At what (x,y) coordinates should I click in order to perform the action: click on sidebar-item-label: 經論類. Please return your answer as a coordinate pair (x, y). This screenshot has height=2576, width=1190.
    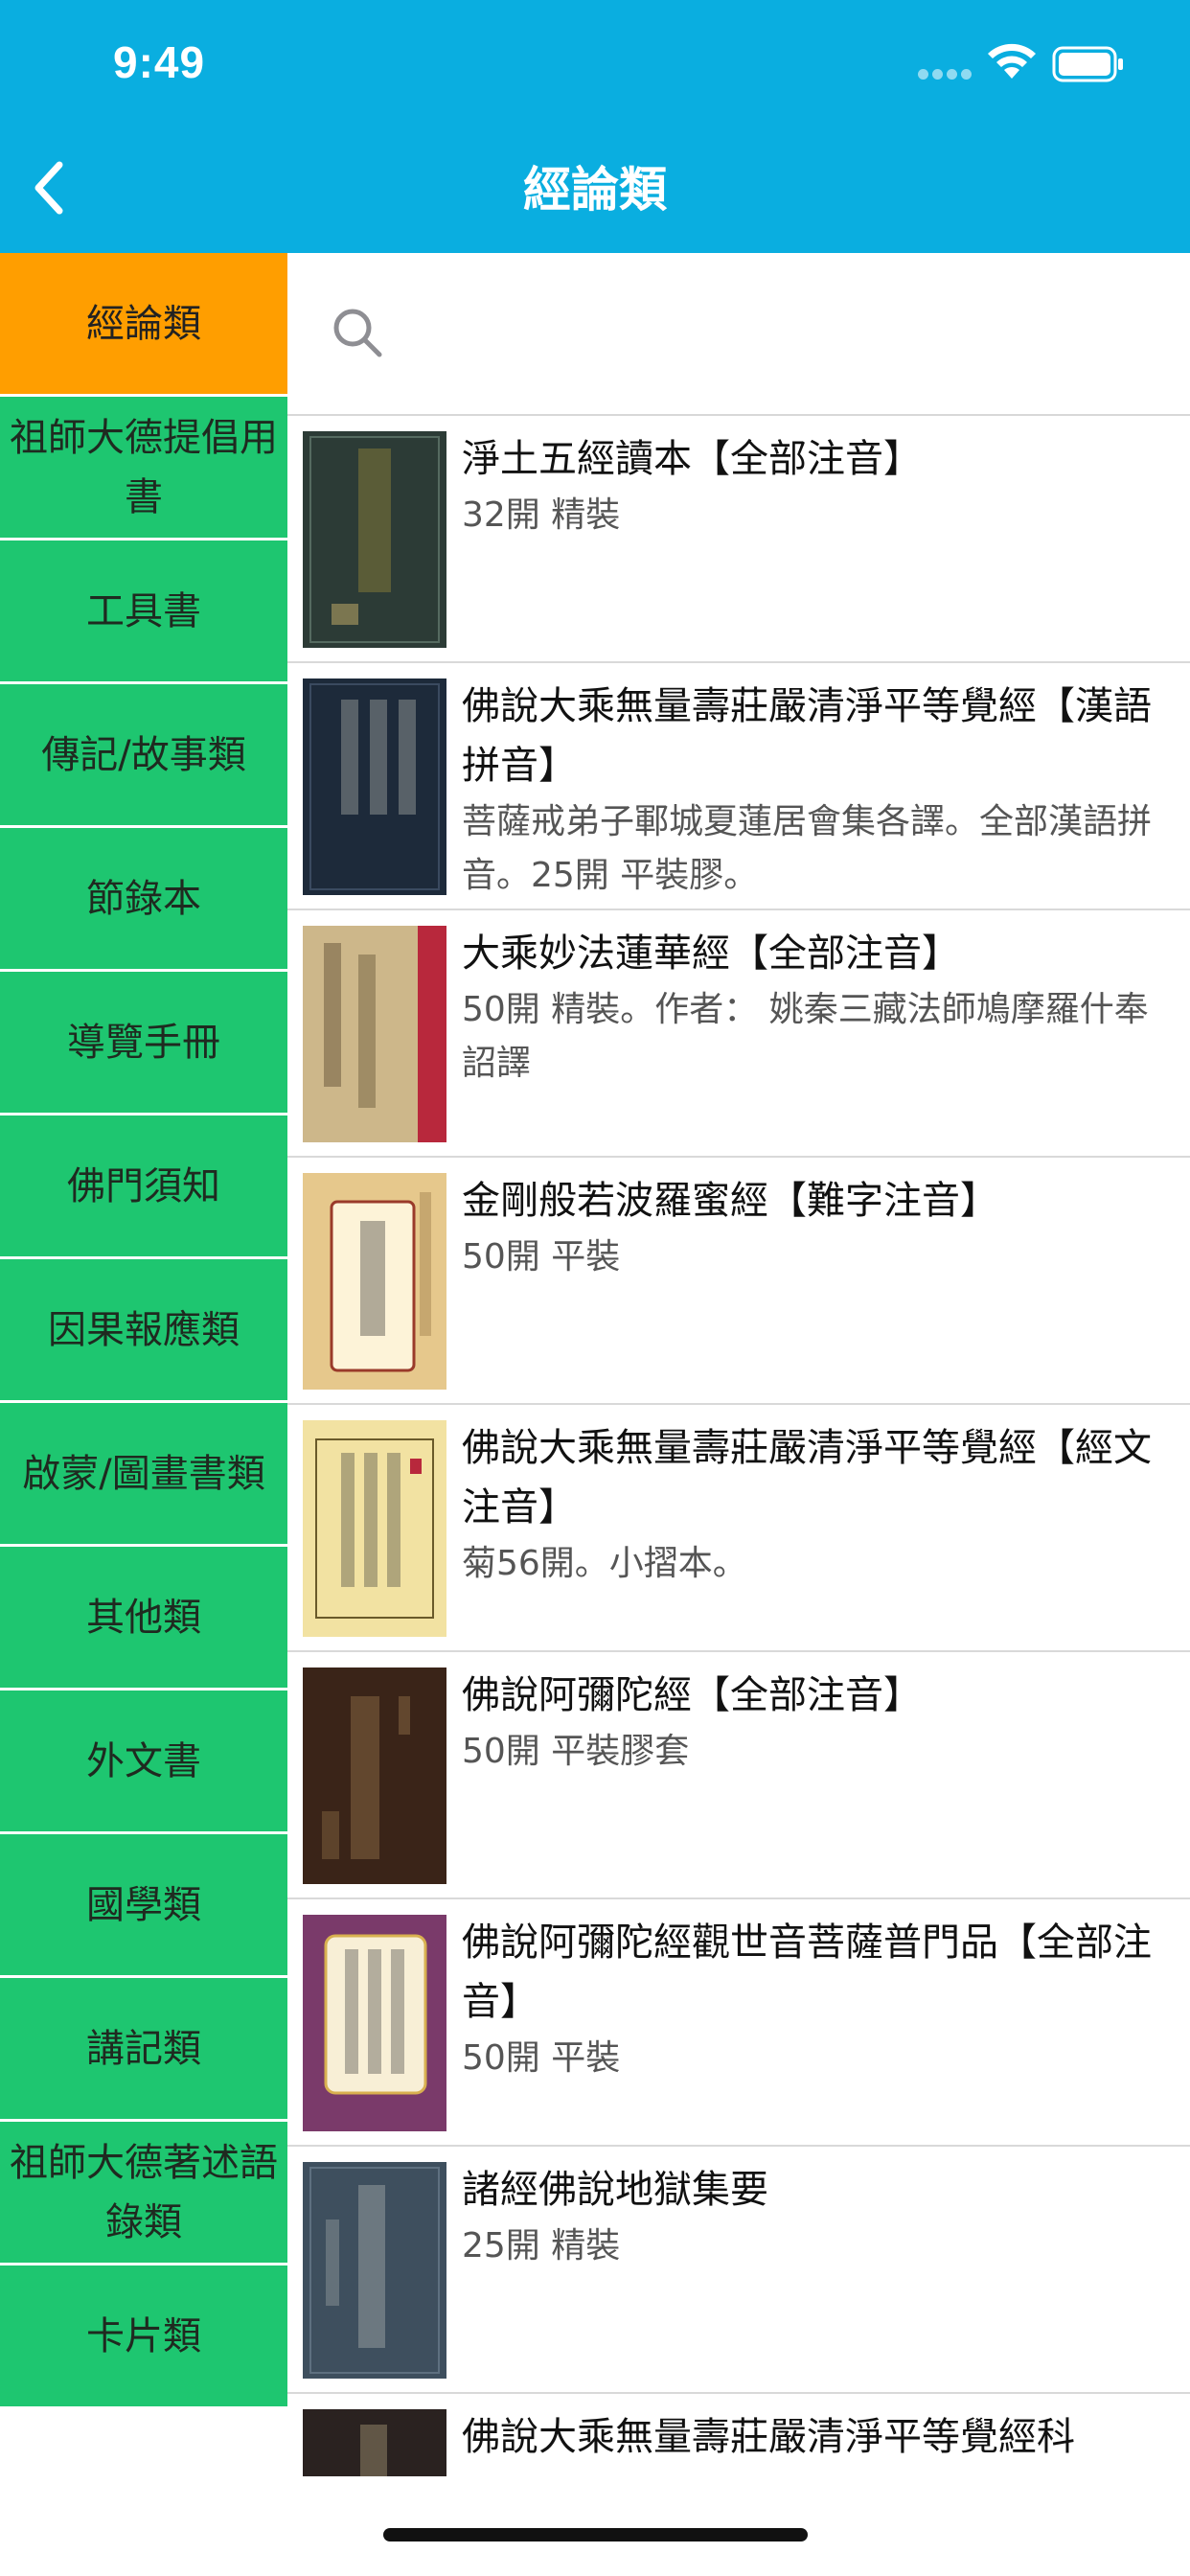
    Looking at the image, I should click on (144, 323).